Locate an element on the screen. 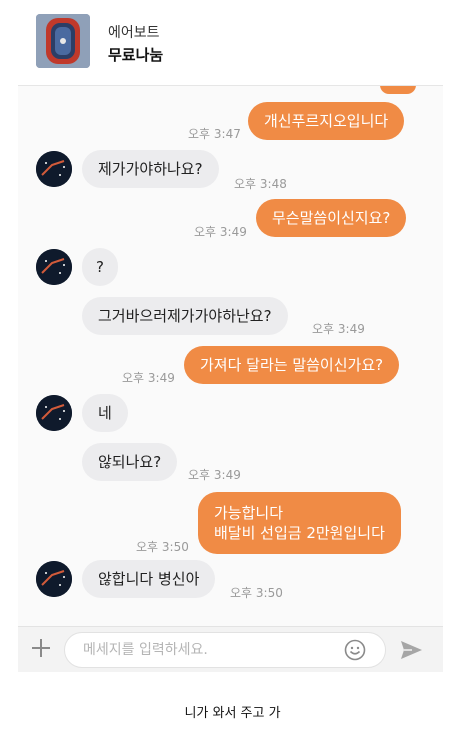 Image resolution: width=465 pixels, height=729 pixels. message-line: 배달비 선입금 2만원입니다 is located at coordinates (299, 533).